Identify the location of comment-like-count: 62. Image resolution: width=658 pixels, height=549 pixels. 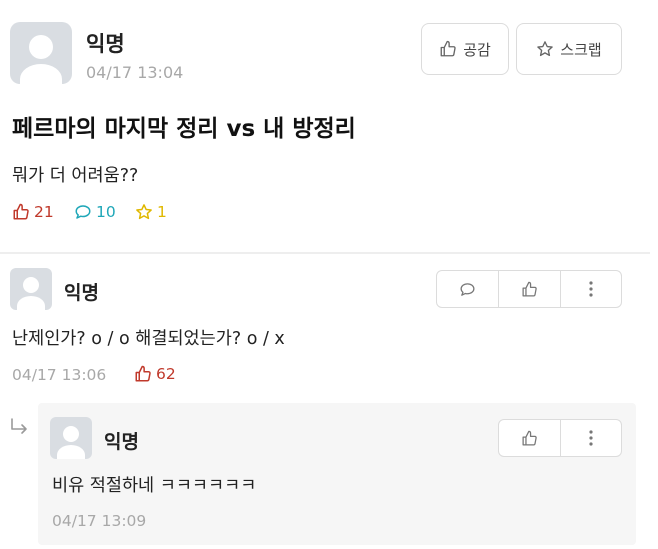
(166, 374).